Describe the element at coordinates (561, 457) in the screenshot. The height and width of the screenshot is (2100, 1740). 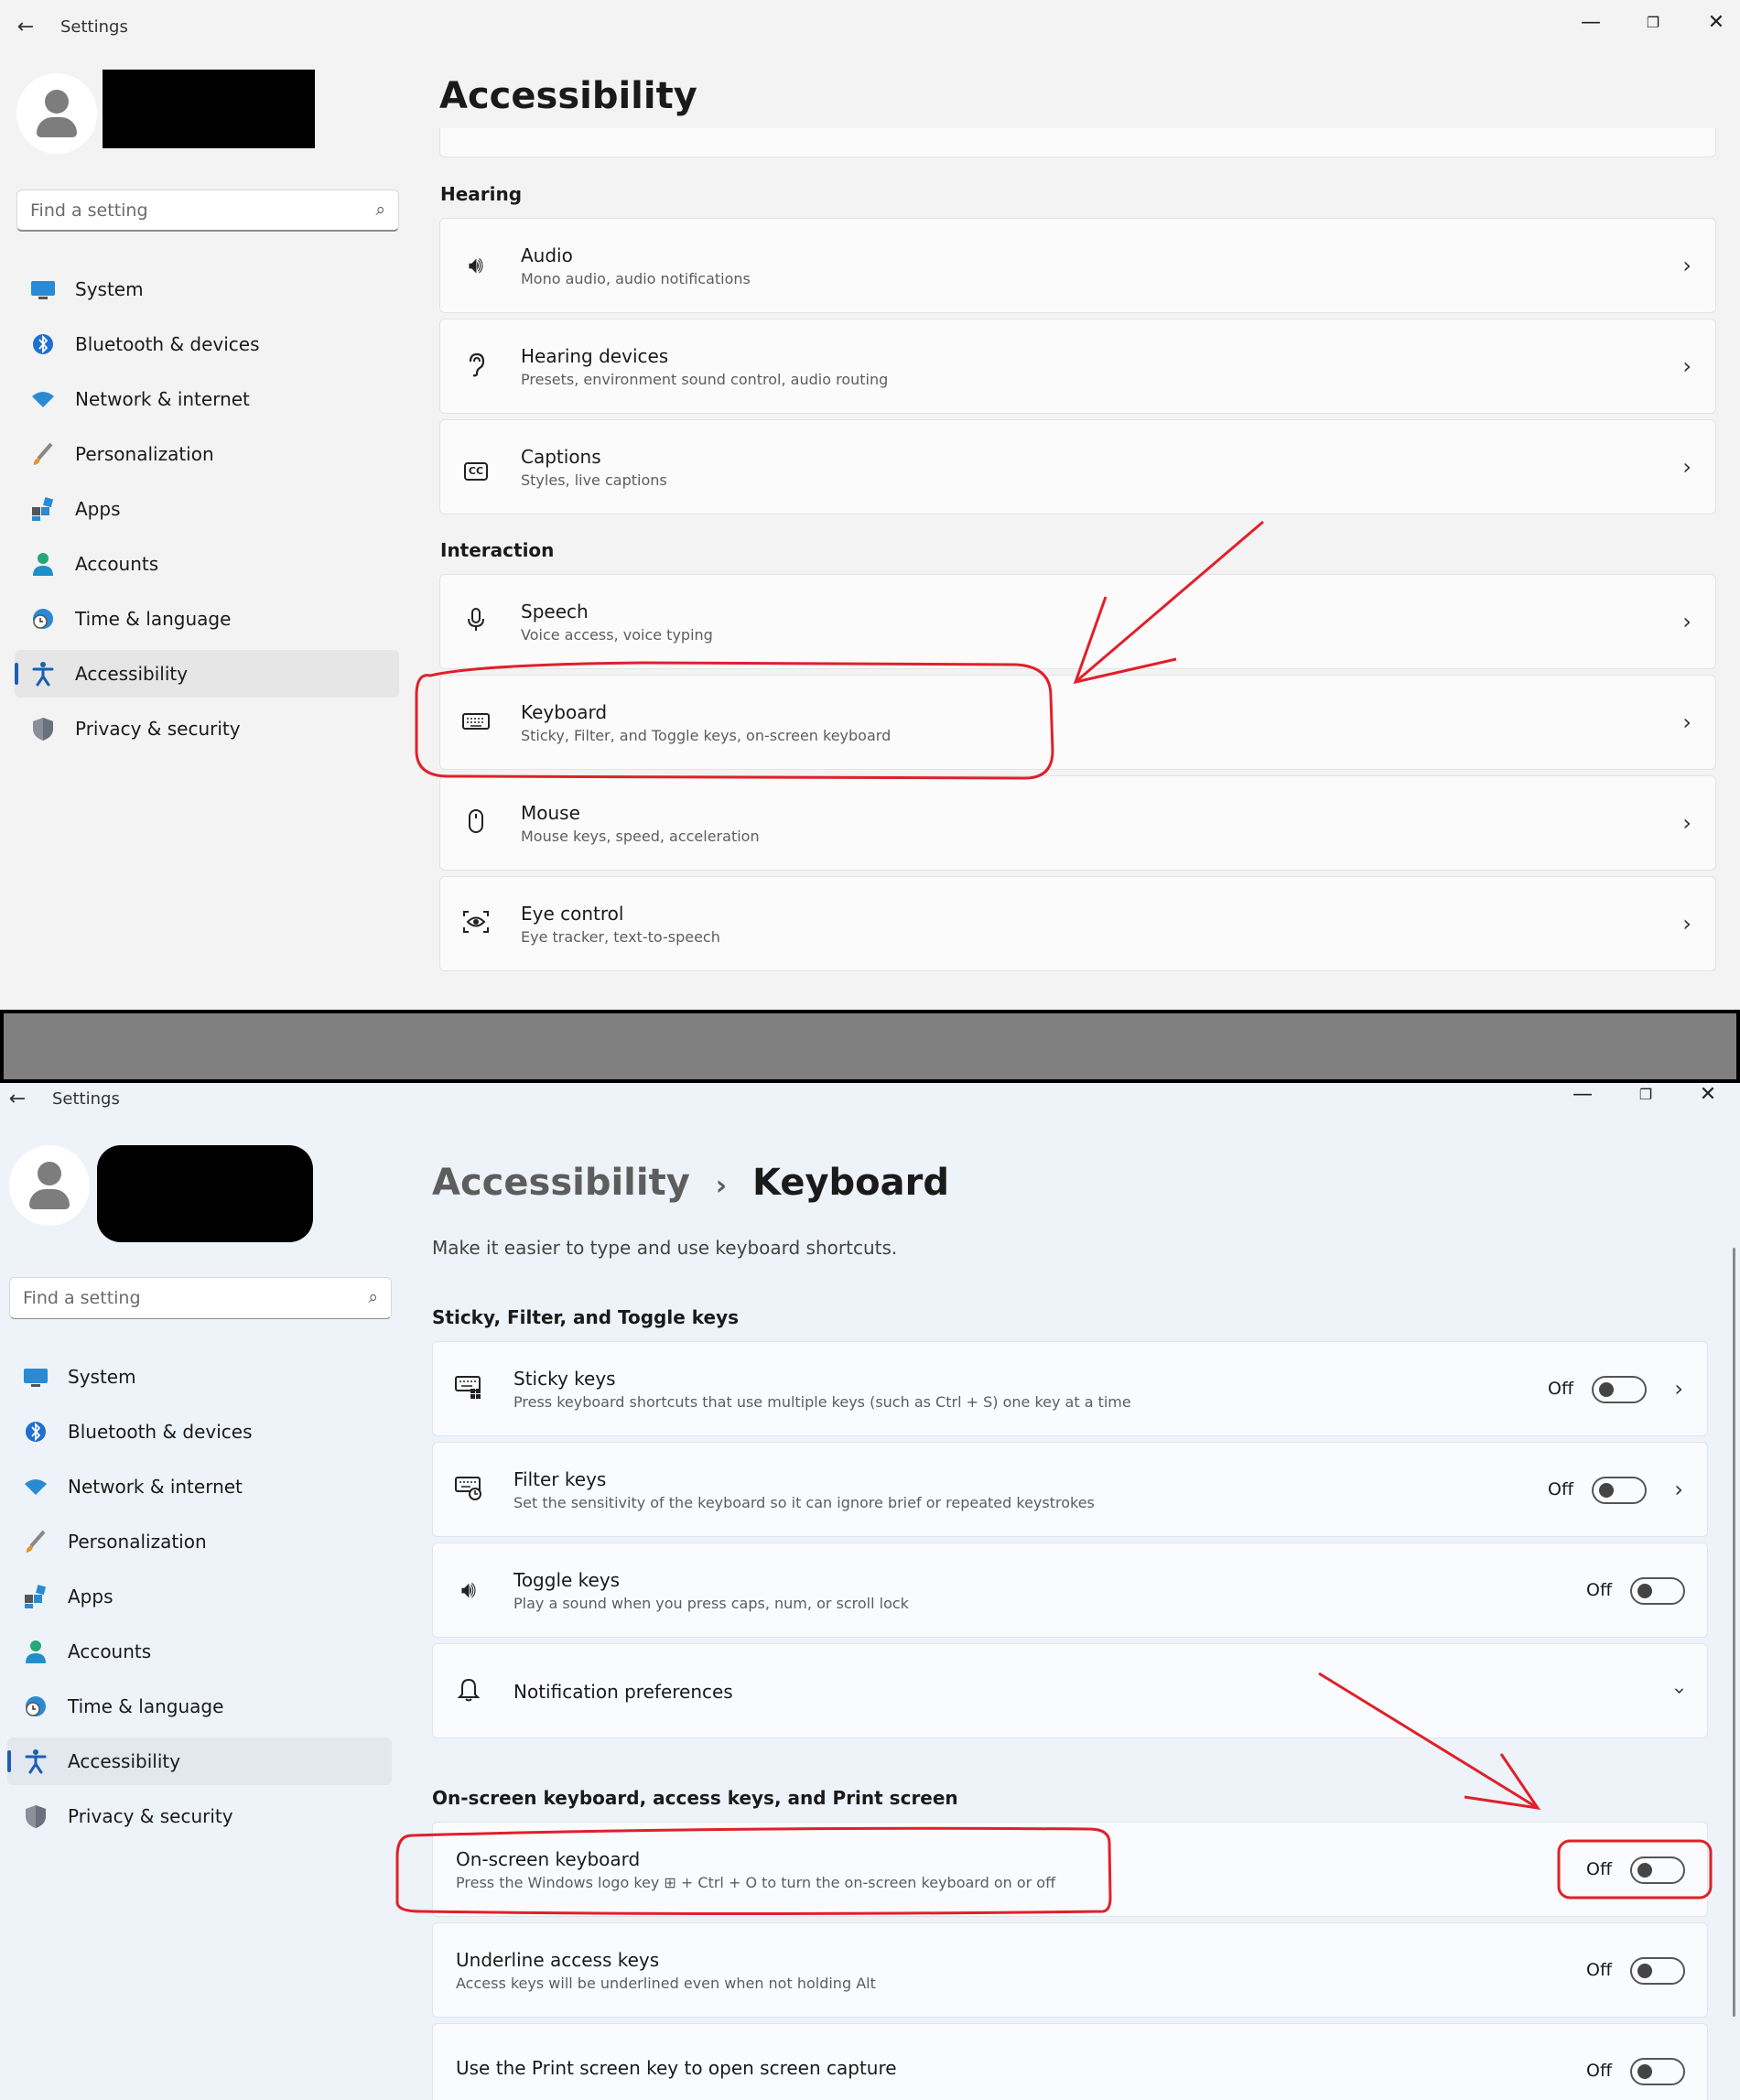
I see `card-title: Captions` at that location.